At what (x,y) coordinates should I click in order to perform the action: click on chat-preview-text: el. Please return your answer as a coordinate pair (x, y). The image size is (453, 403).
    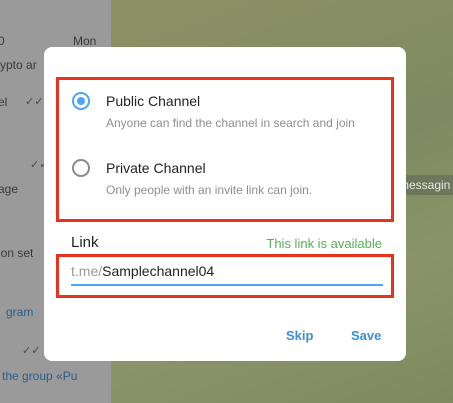
    Looking at the image, I should click on (4, 102).